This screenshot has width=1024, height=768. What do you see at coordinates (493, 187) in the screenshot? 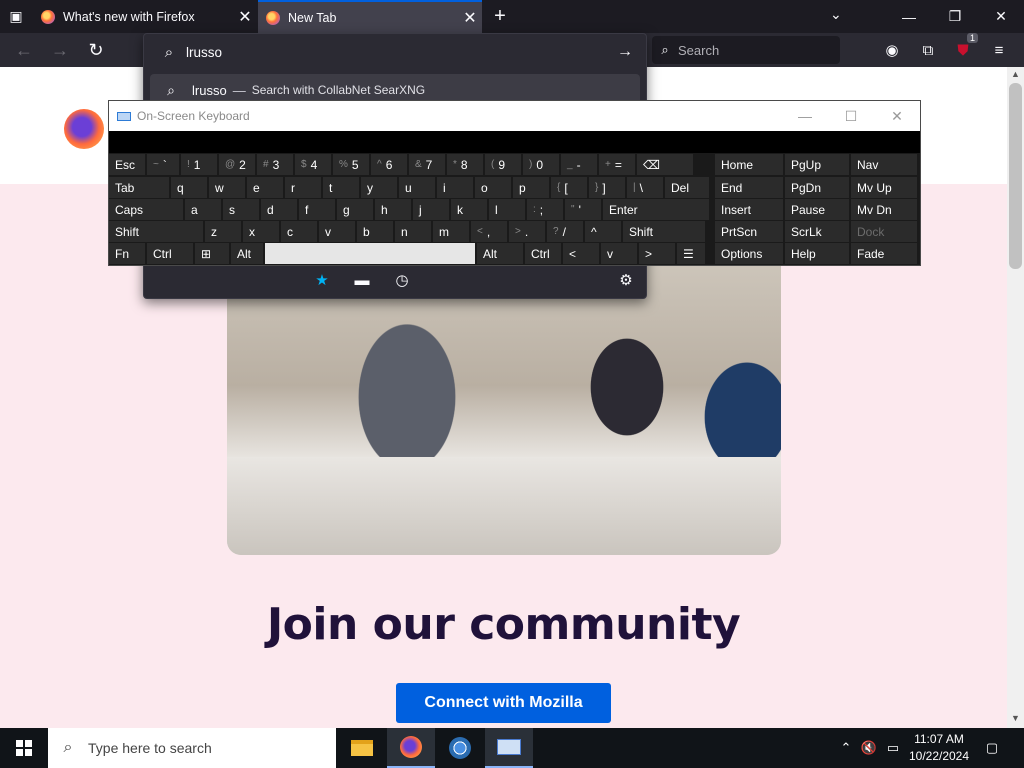
I see `osk-key-o: o` at bounding box center [493, 187].